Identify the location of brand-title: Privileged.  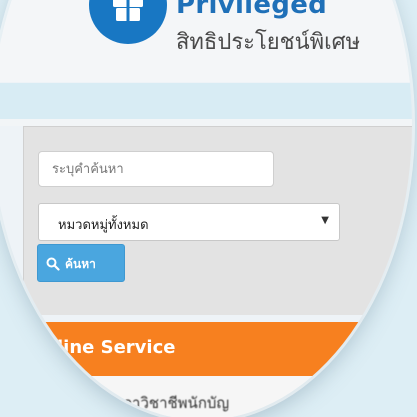
(251, 10).